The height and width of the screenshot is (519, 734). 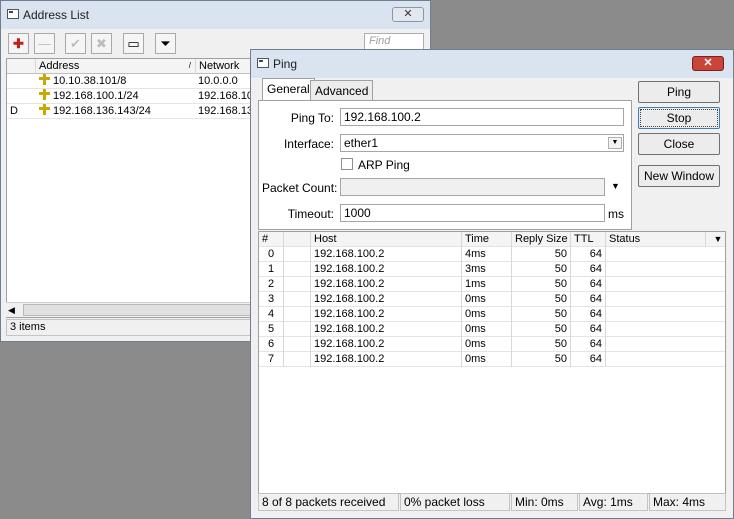 What do you see at coordinates (300, 188) in the screenshot?
I see `packet-count-label: Packet Count:` at bounding box center [300, 188].